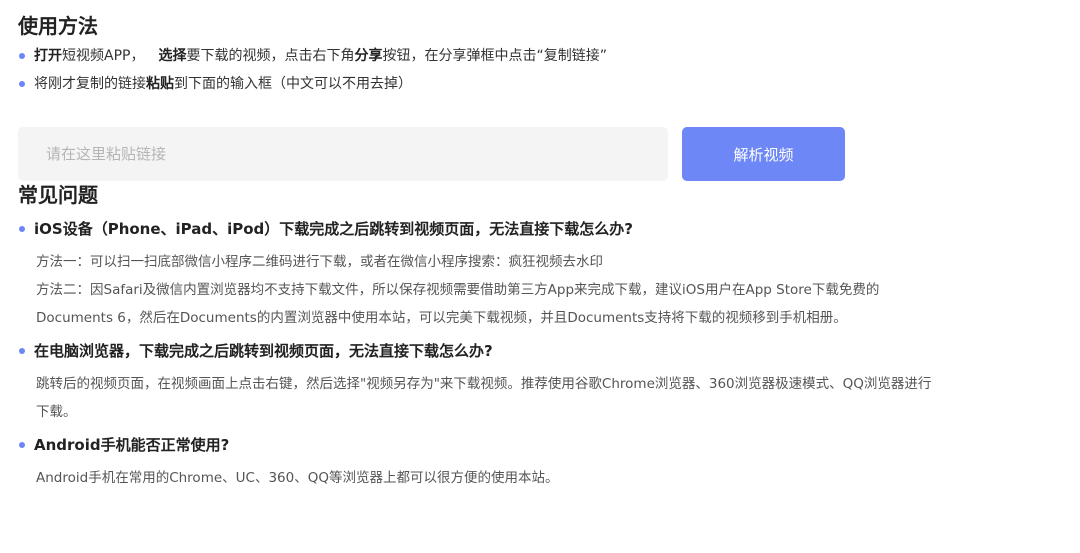 Image resolution: width=1080 pixels, height=553 pixels. I want to click on usage-step-2-text-1: 将刚才复制的链接, so click(90, 84).